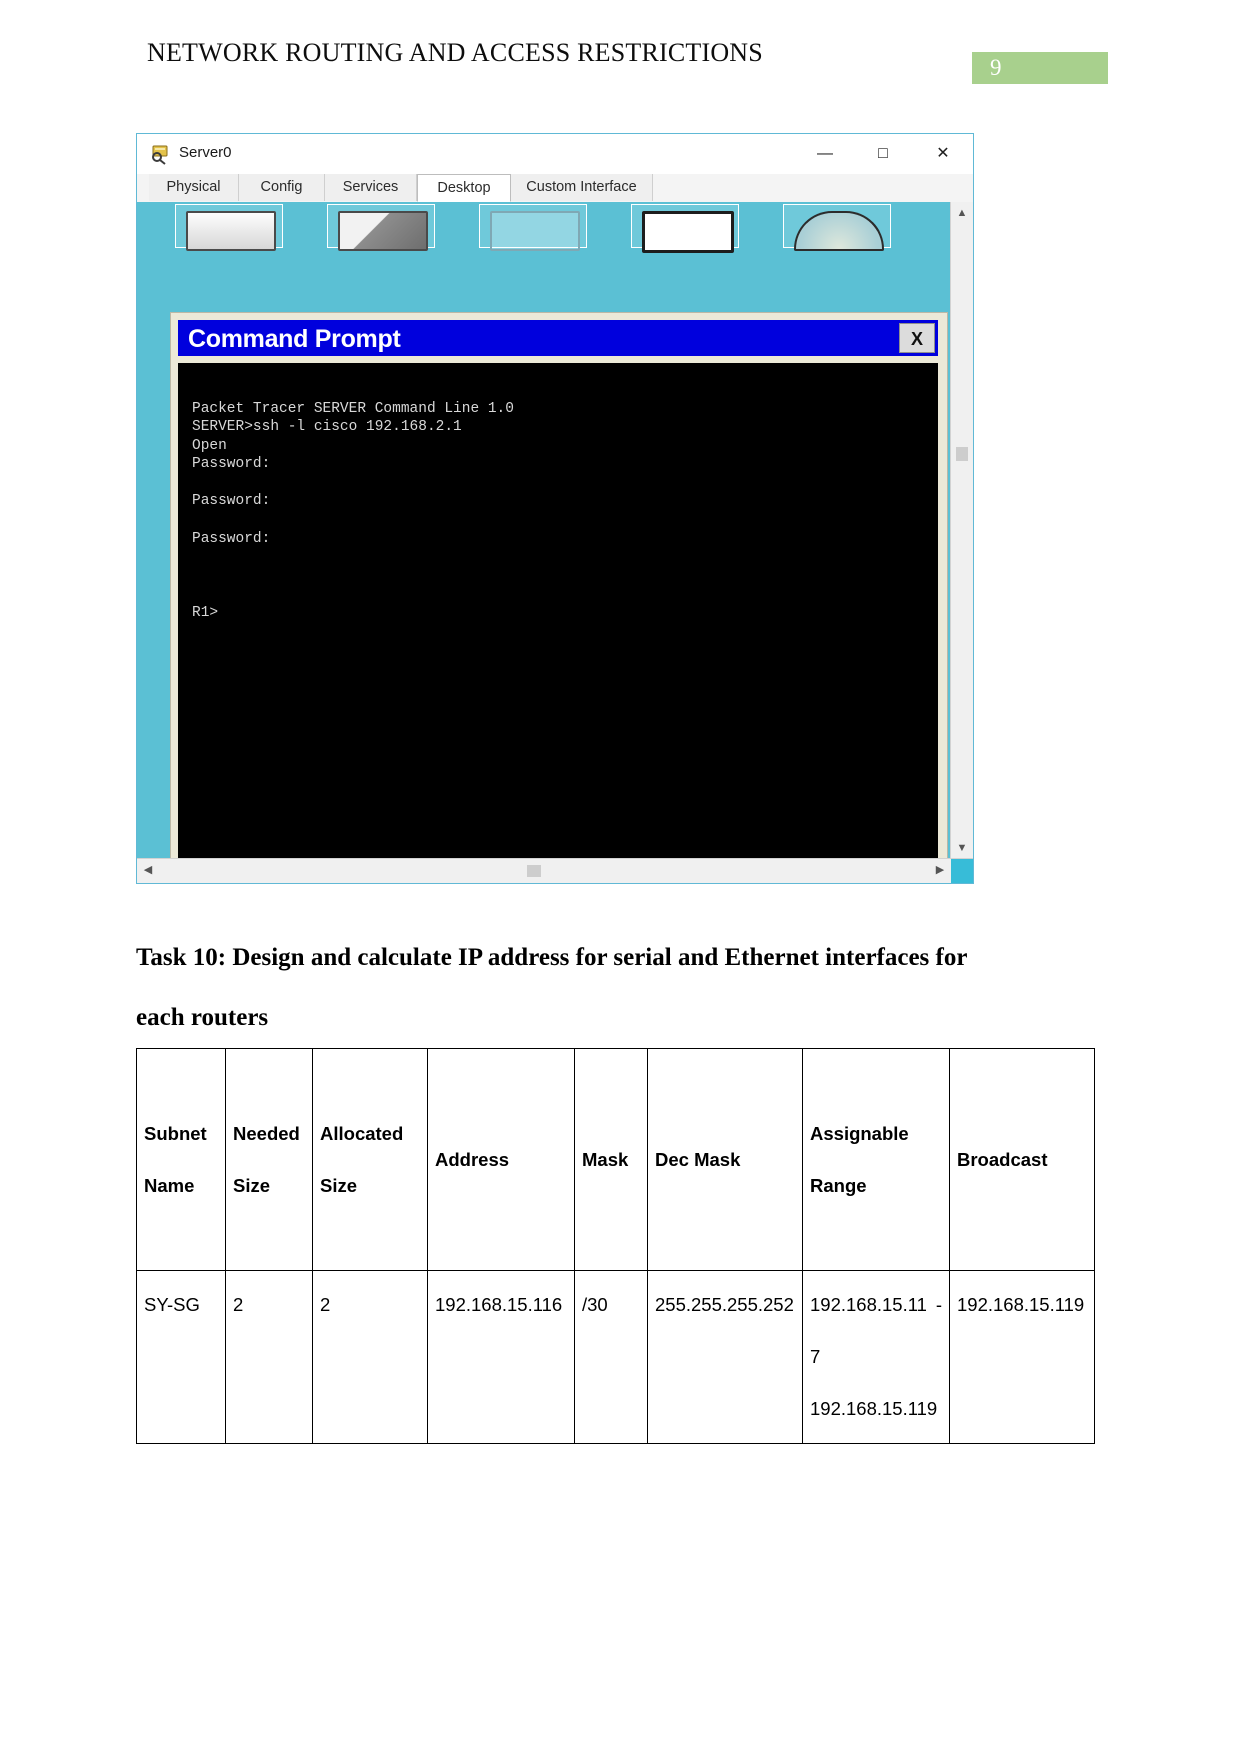 Image resolution: width=1241 pixels, height=1754 pixels. What do you see at coordinates (371, 187) in the screenshot?
I see `tab-services: Services` at bounding box center [371, 187].